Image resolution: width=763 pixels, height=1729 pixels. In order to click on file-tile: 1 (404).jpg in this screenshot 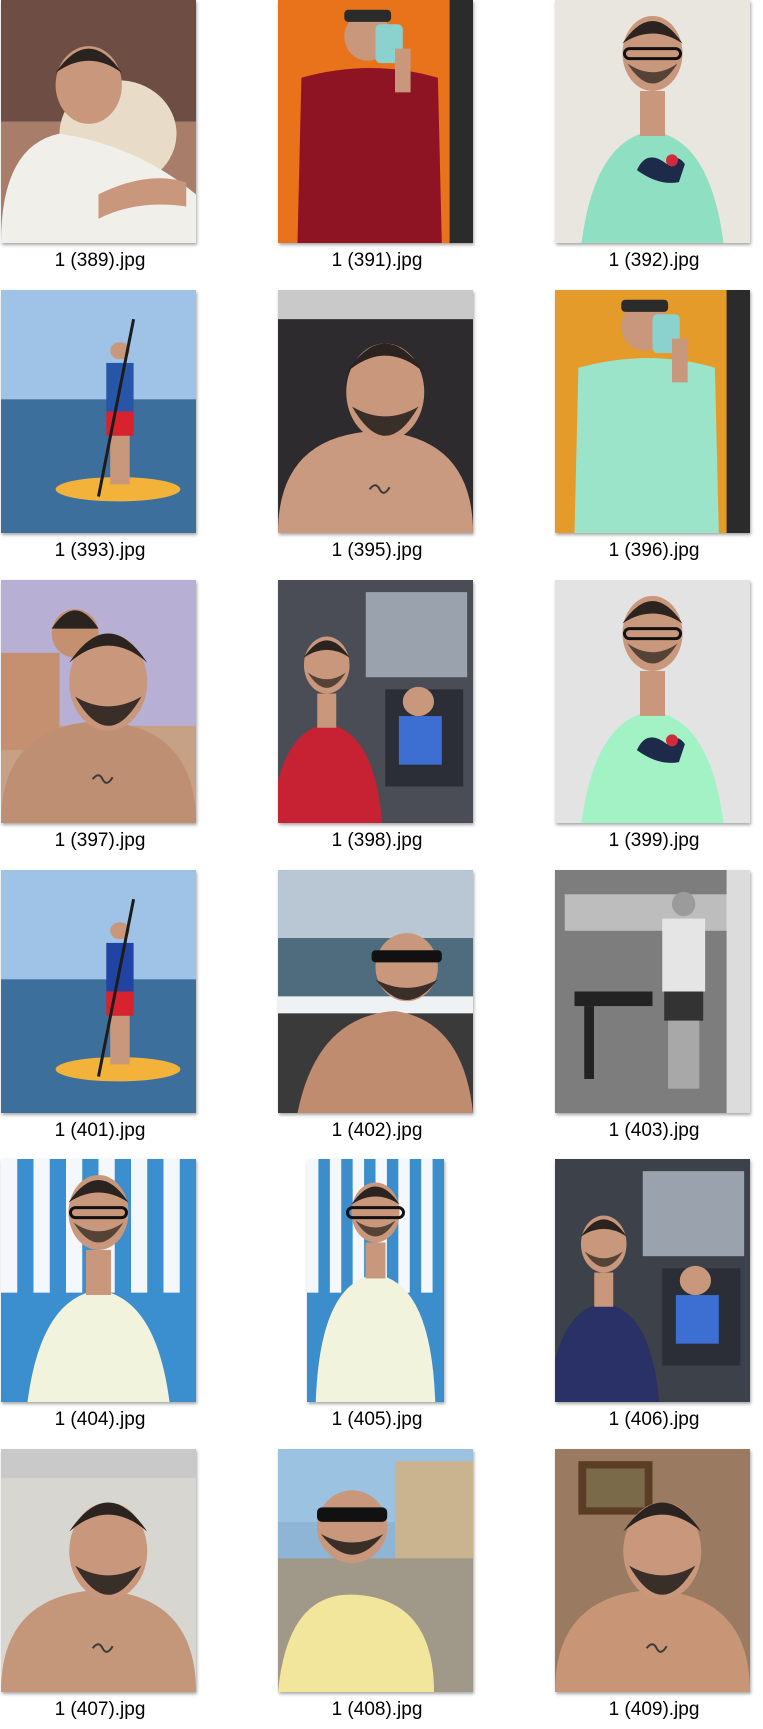, I will do `click(100, 1299)`.